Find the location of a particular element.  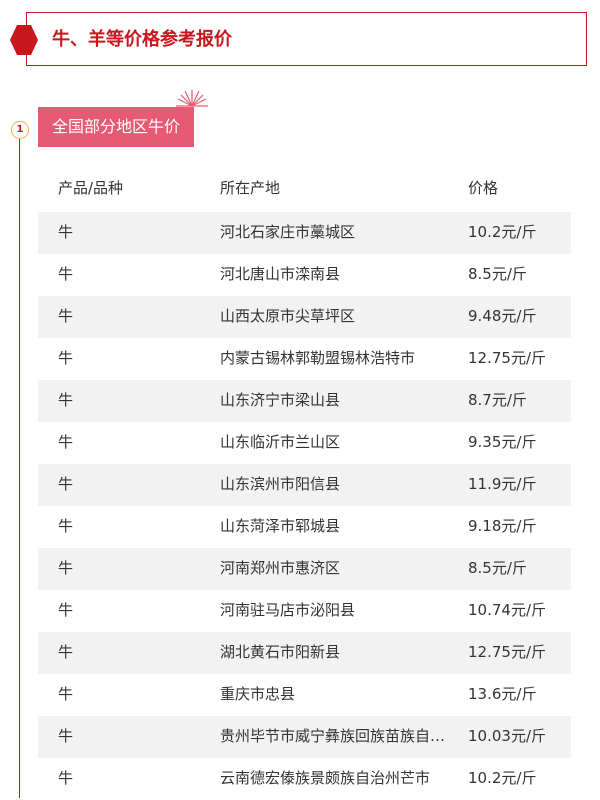

cell-origin: 山东菏泽市郓城县 is located at coordinates (280, 526).